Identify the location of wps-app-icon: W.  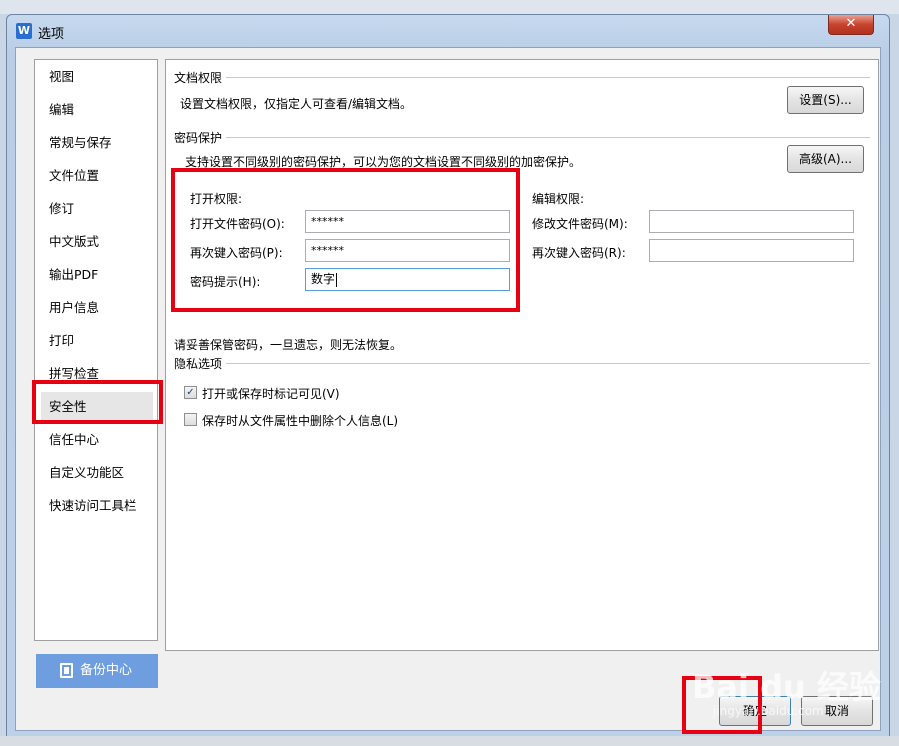
(24, 31).